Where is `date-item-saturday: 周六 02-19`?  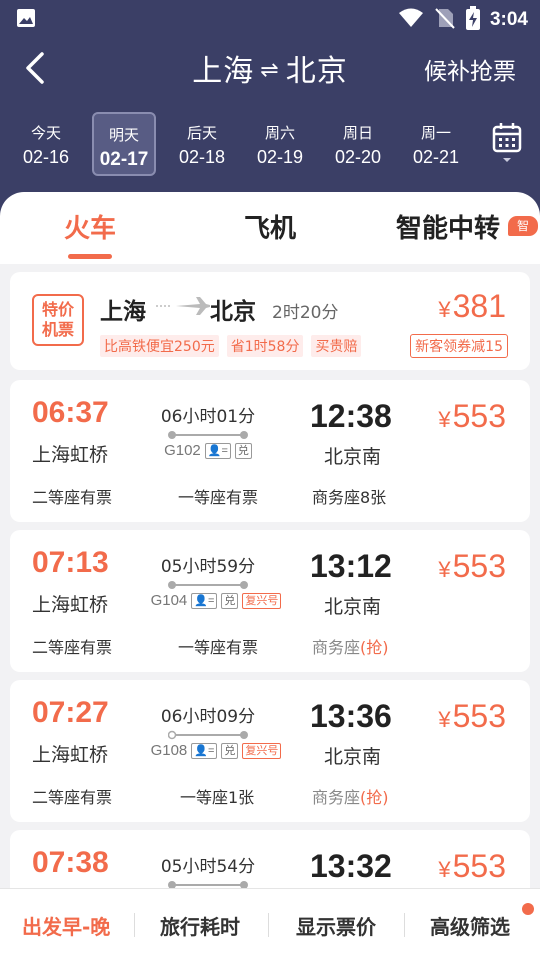 date-item-saturday: 周六 02-19 is located at coordinates (280, 144).